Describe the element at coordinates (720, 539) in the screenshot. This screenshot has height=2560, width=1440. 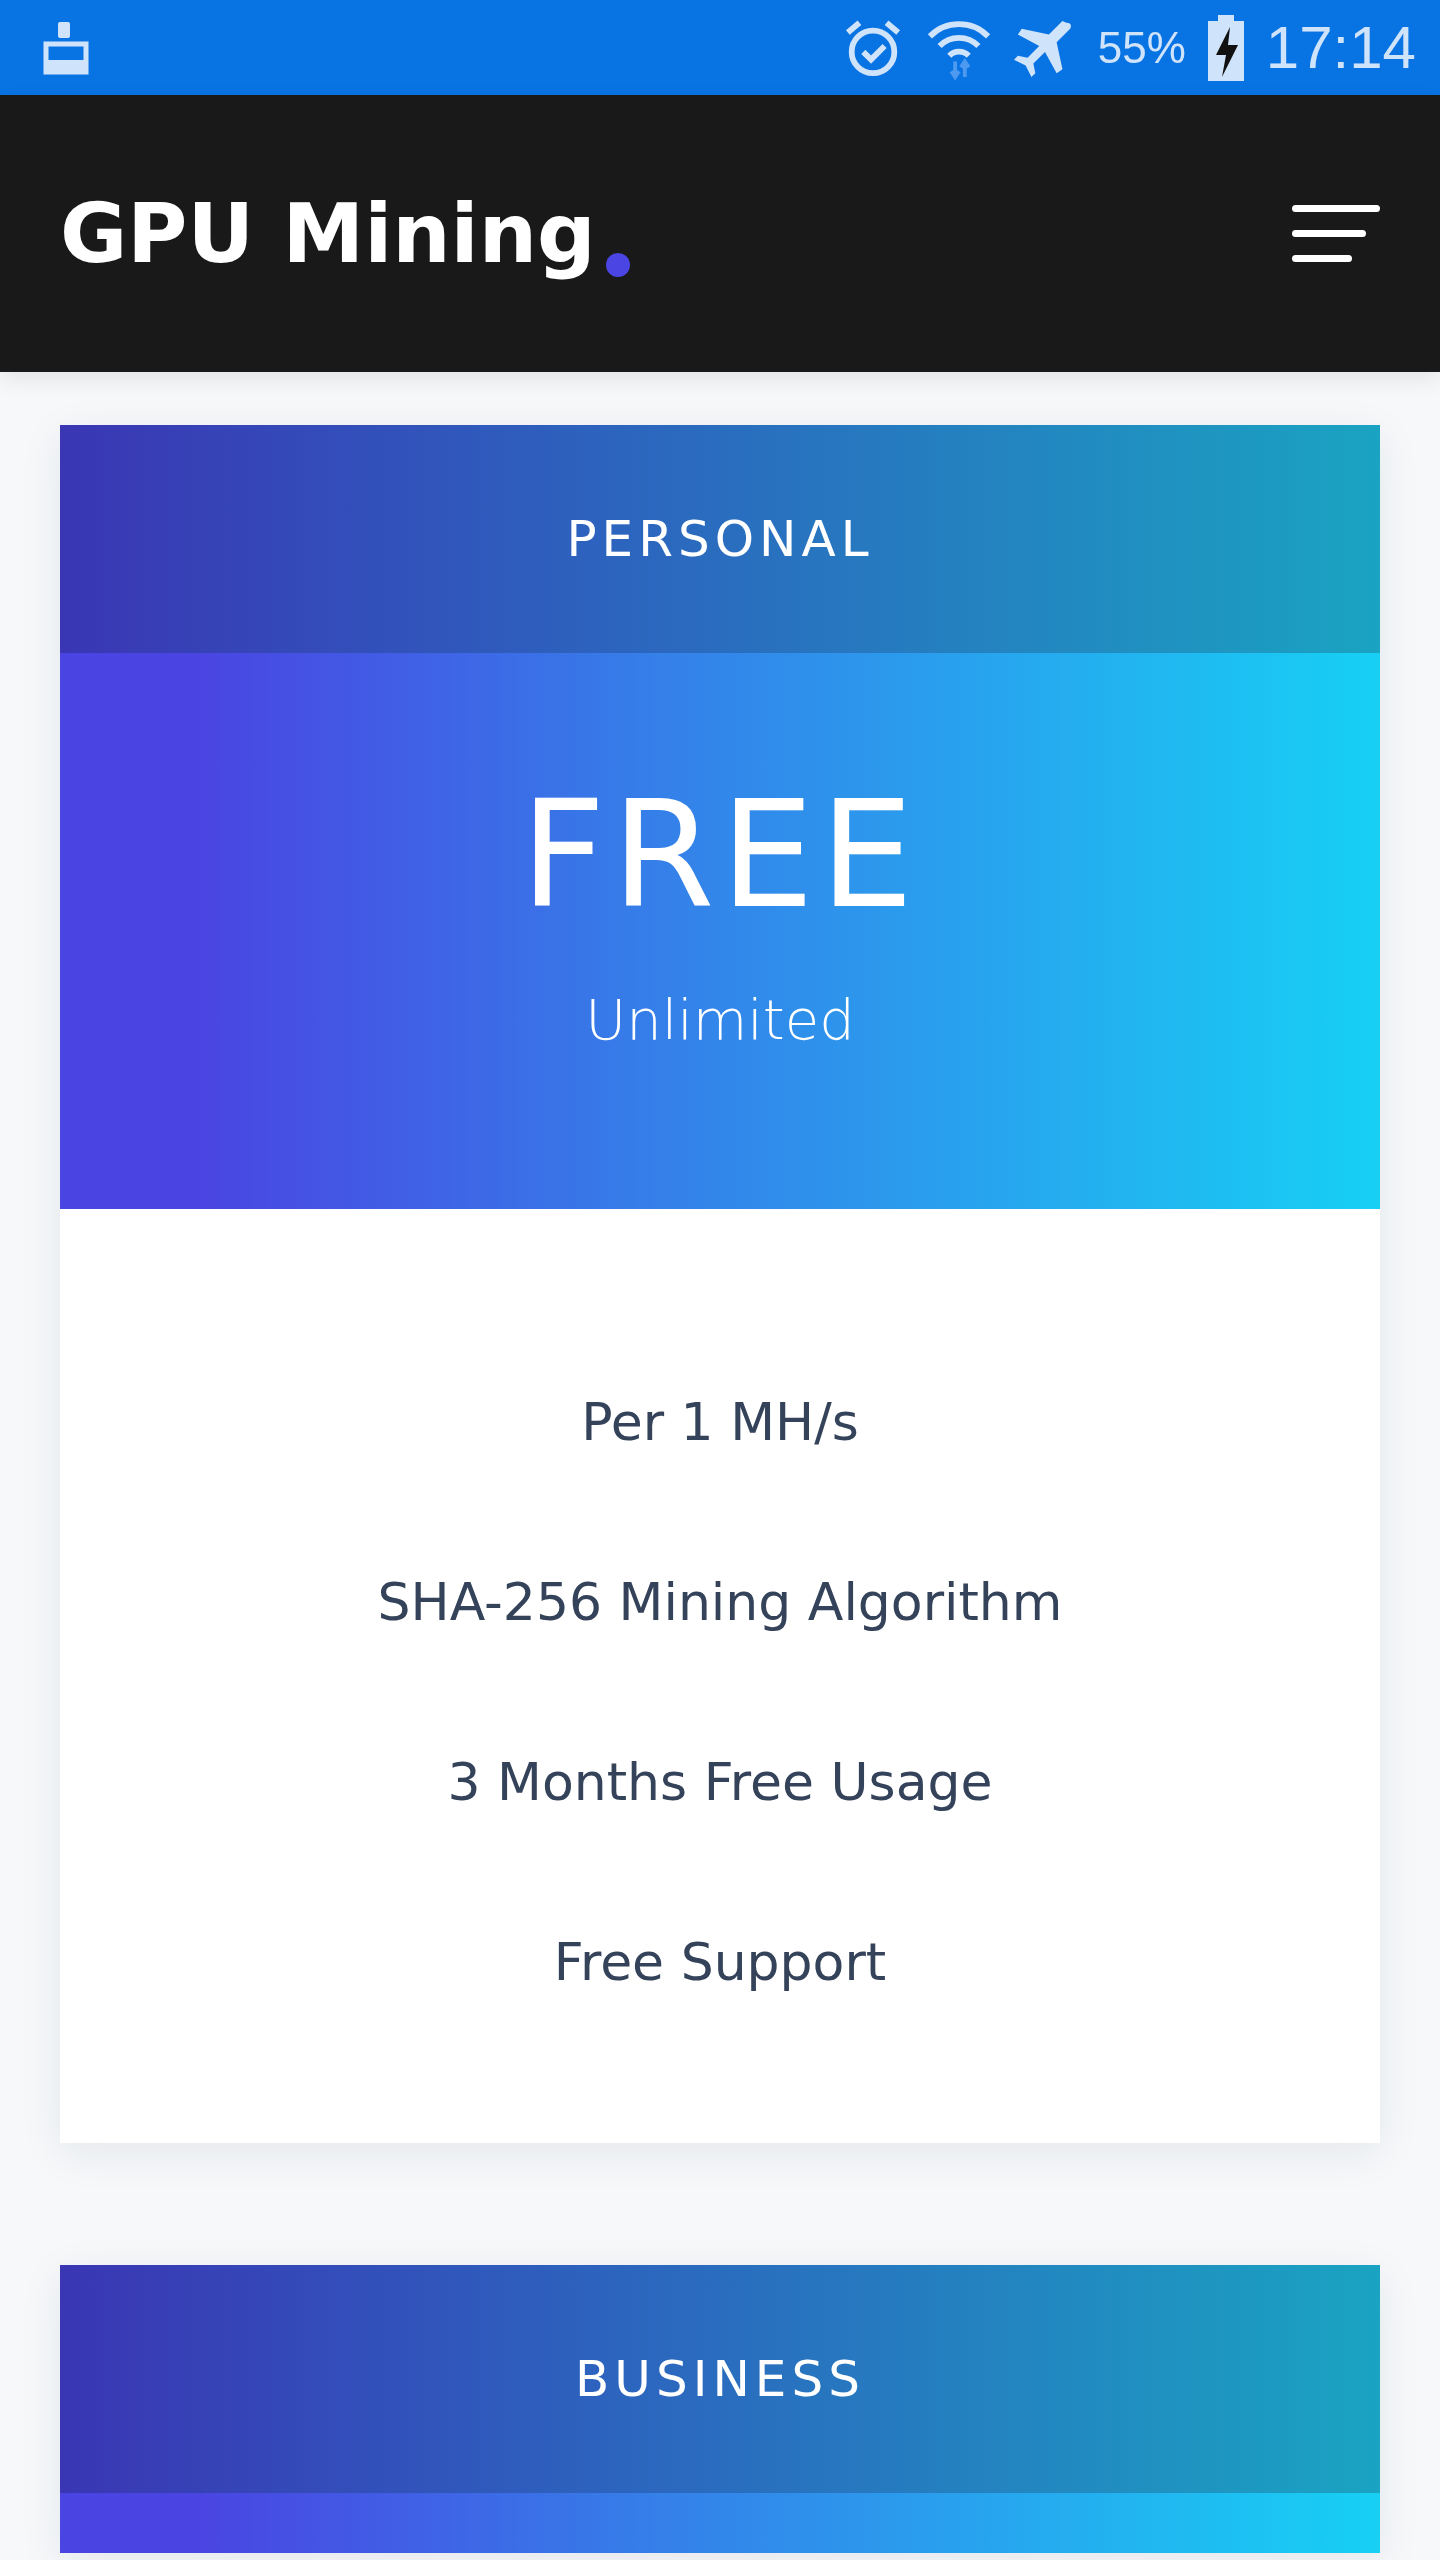
I see `plan-name: PERSONAL` at that location.